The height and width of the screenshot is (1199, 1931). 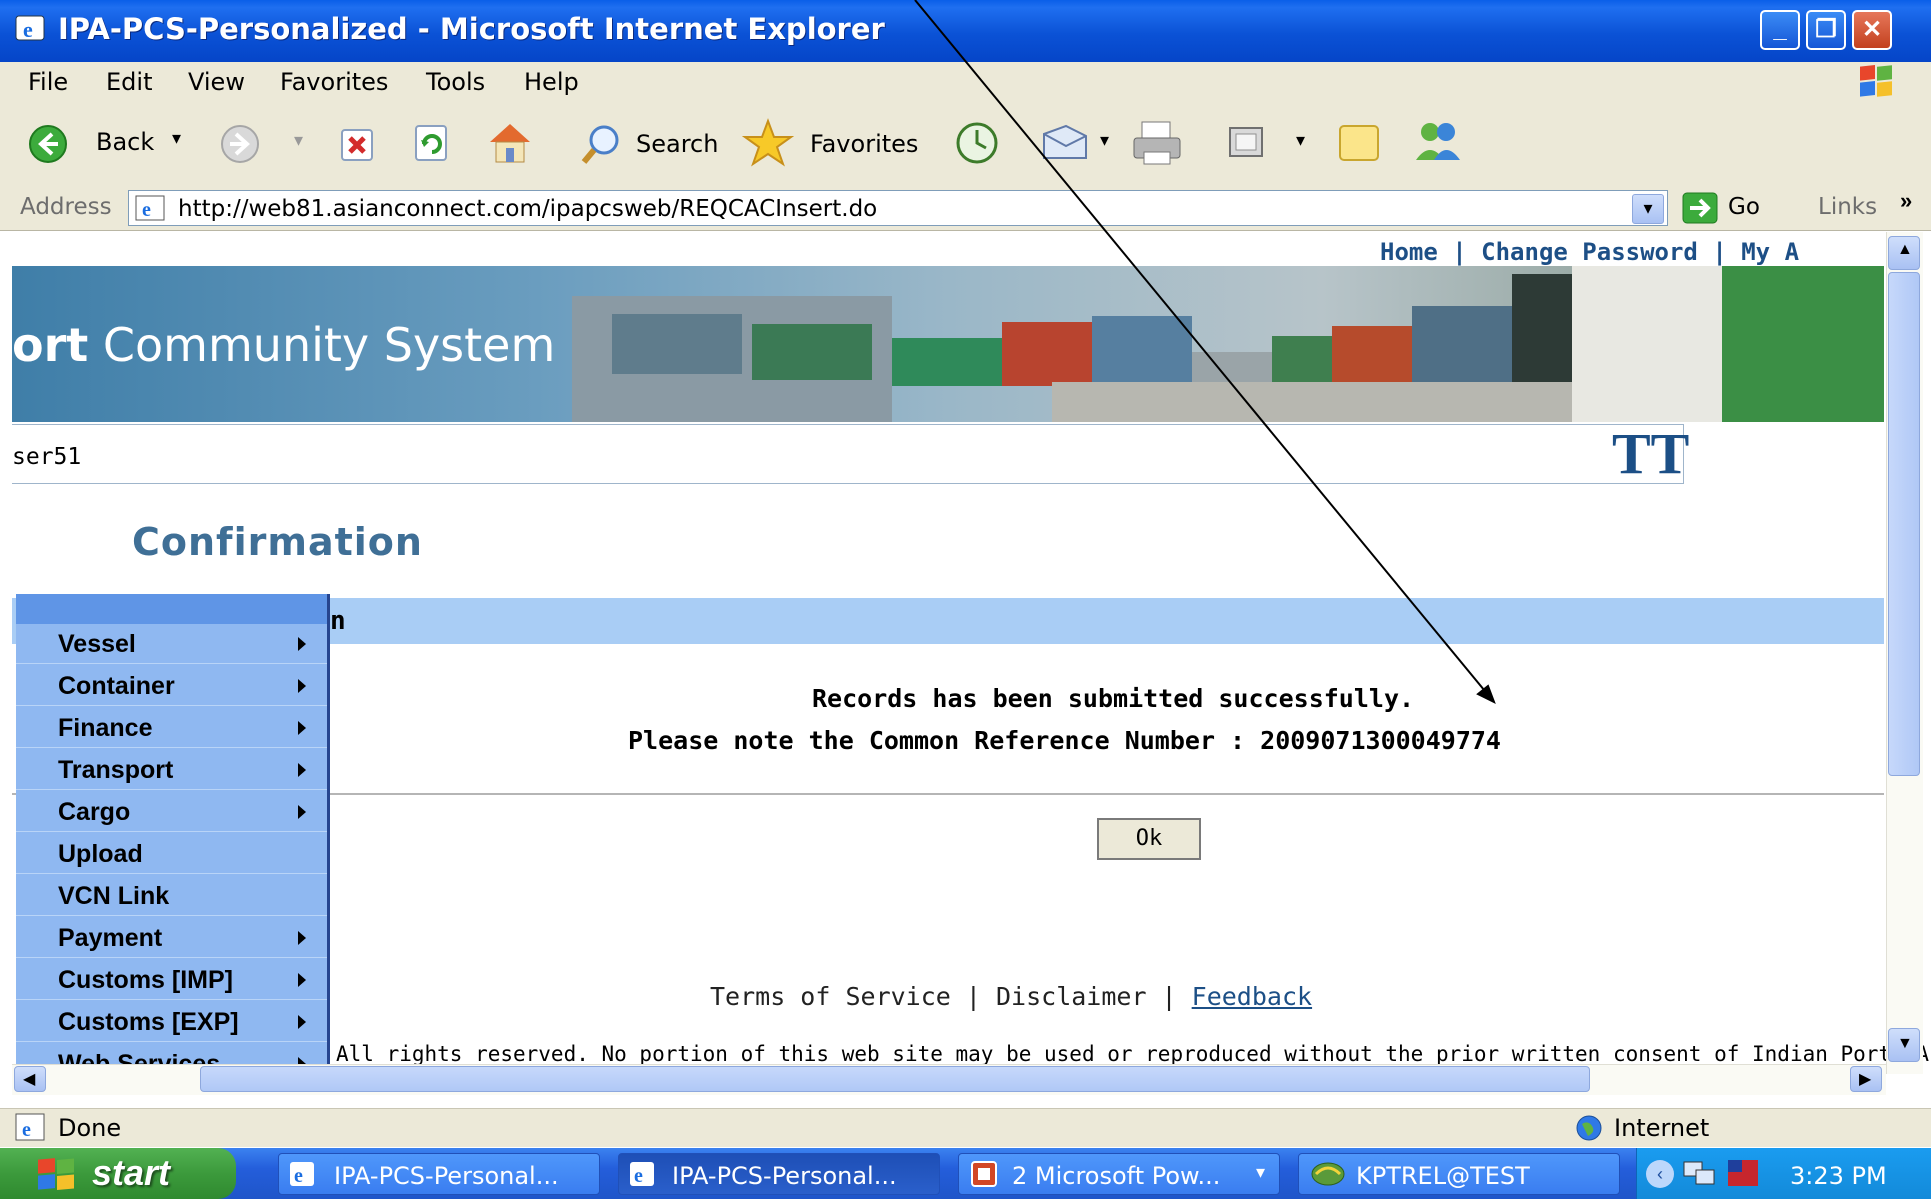 I want to click on page-title: Confirmation, so click(x=277, y=542).